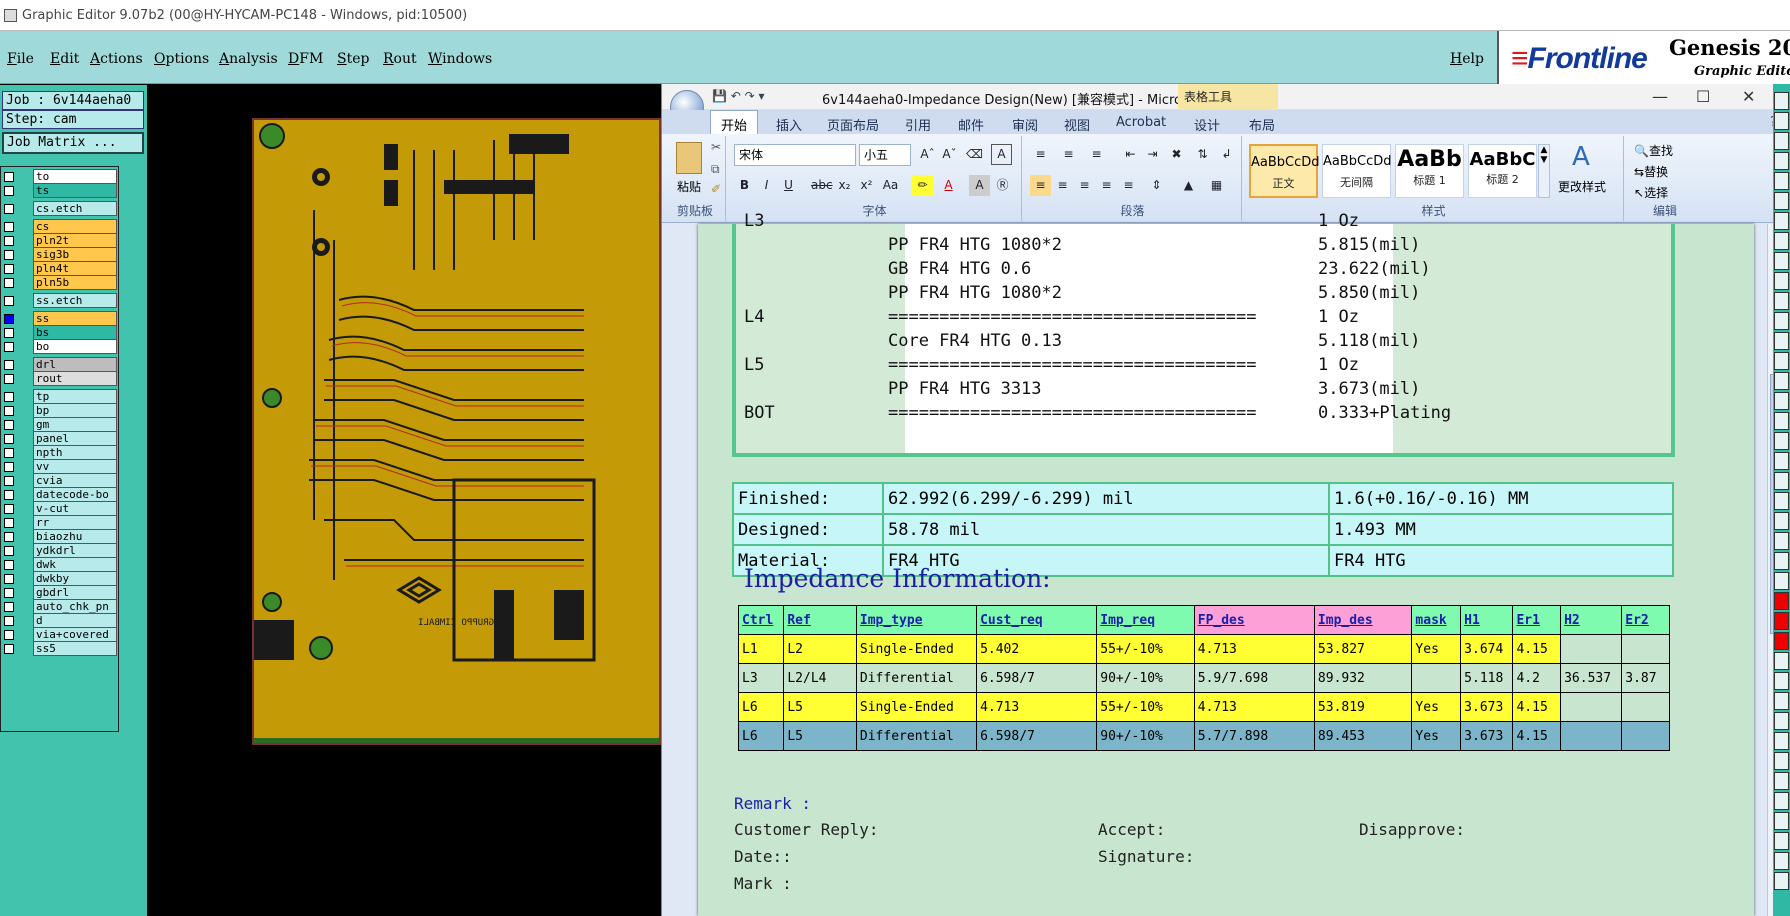 The width and height of the screenshot is (1790, 916). I want to click on multilevel-list-icon: ≡, so click(1096, 154).